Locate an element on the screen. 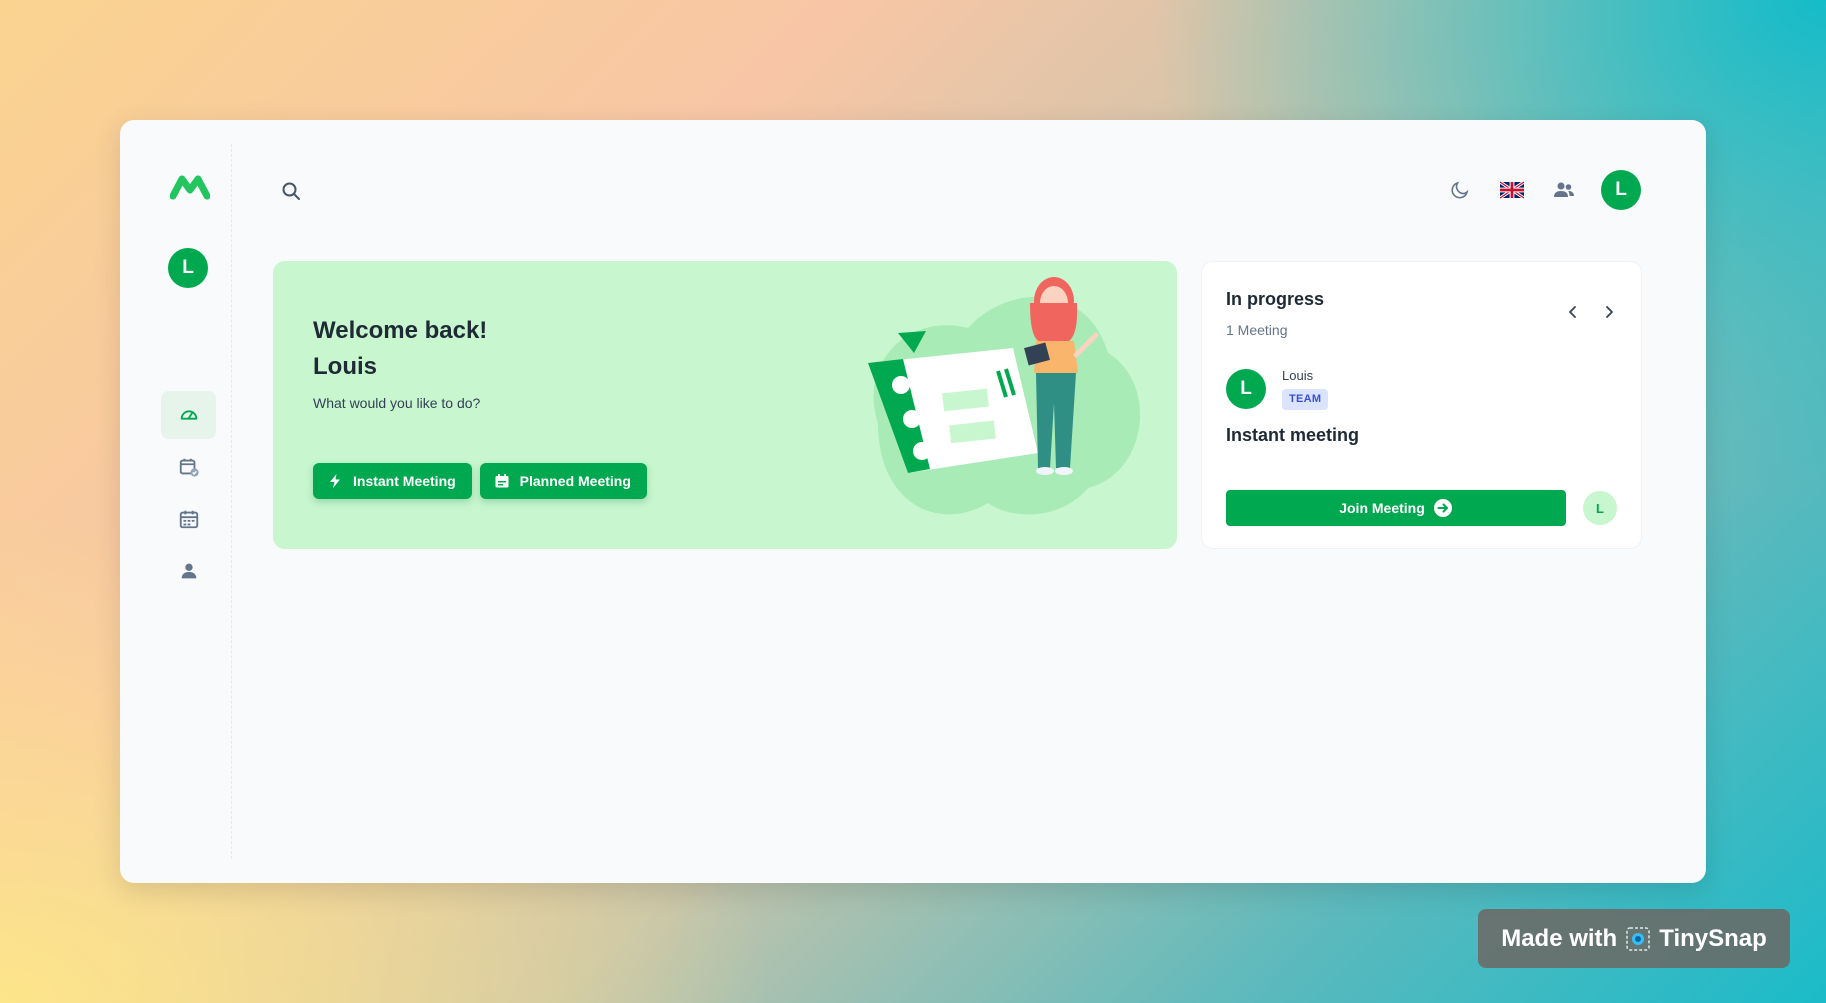  instant-meeting-button: Instant Meeting is located at coordinates (392, 481).